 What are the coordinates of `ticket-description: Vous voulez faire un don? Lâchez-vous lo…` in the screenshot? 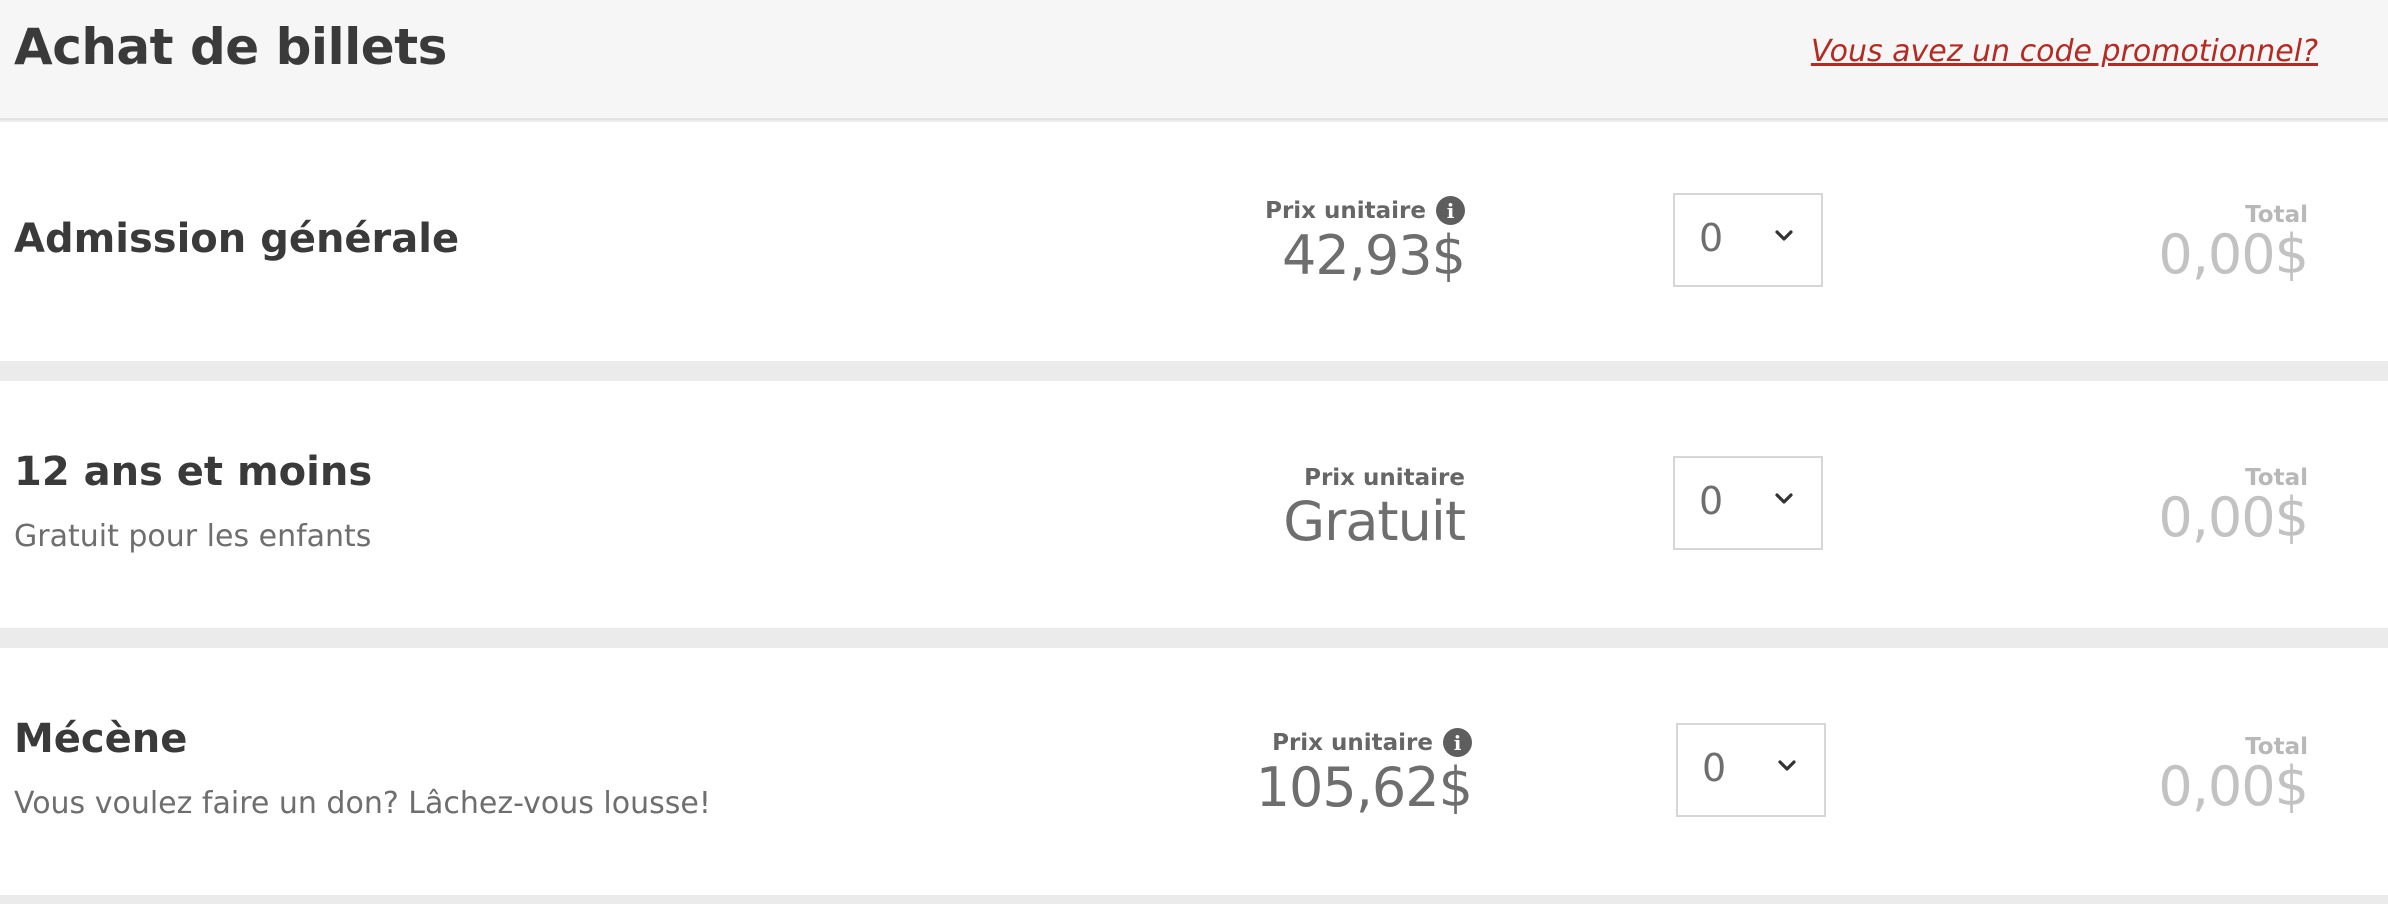 It's located at (362, 803).